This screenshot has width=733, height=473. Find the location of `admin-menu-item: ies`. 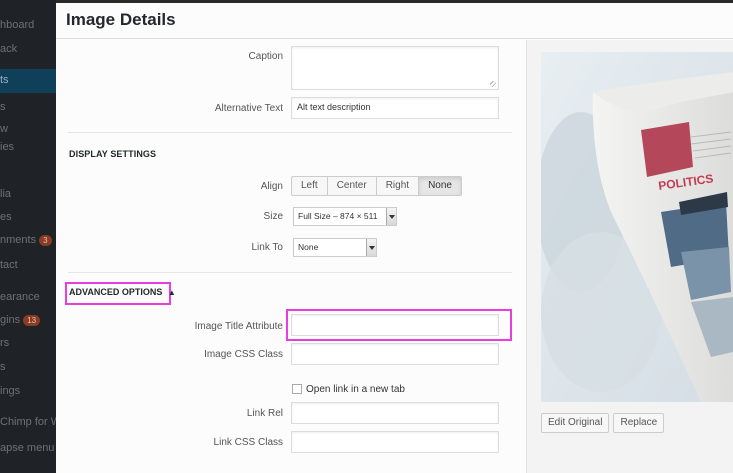

admin-menu-item: ies is located at coordinates (28, 147).